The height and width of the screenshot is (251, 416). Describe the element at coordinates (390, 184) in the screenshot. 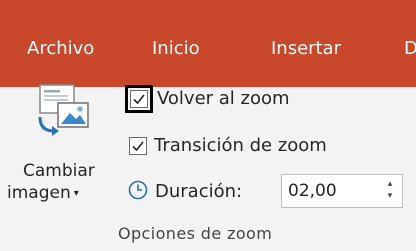

I see `spin-up-icon: ▴` at that location.